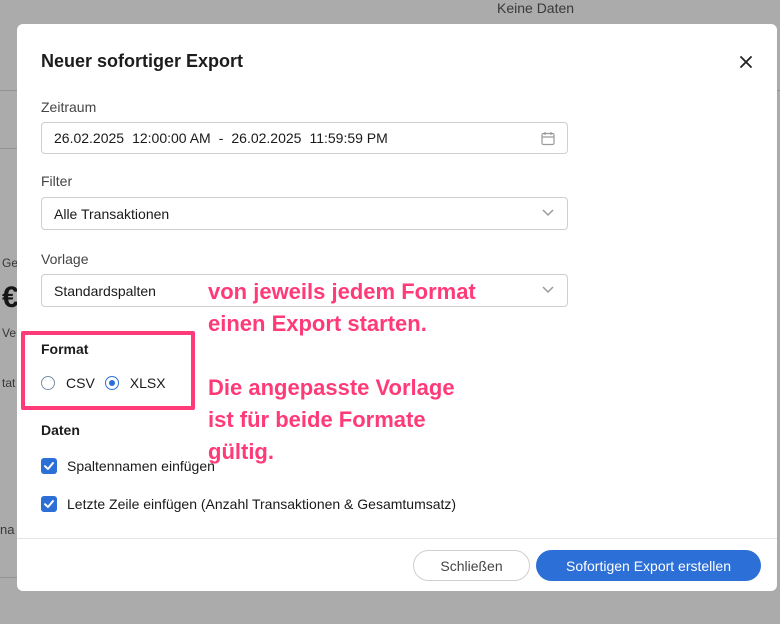 The width and height of the screenshot is (780, 624). I want to click on include-column-names-checkbox, so click(49, 466).